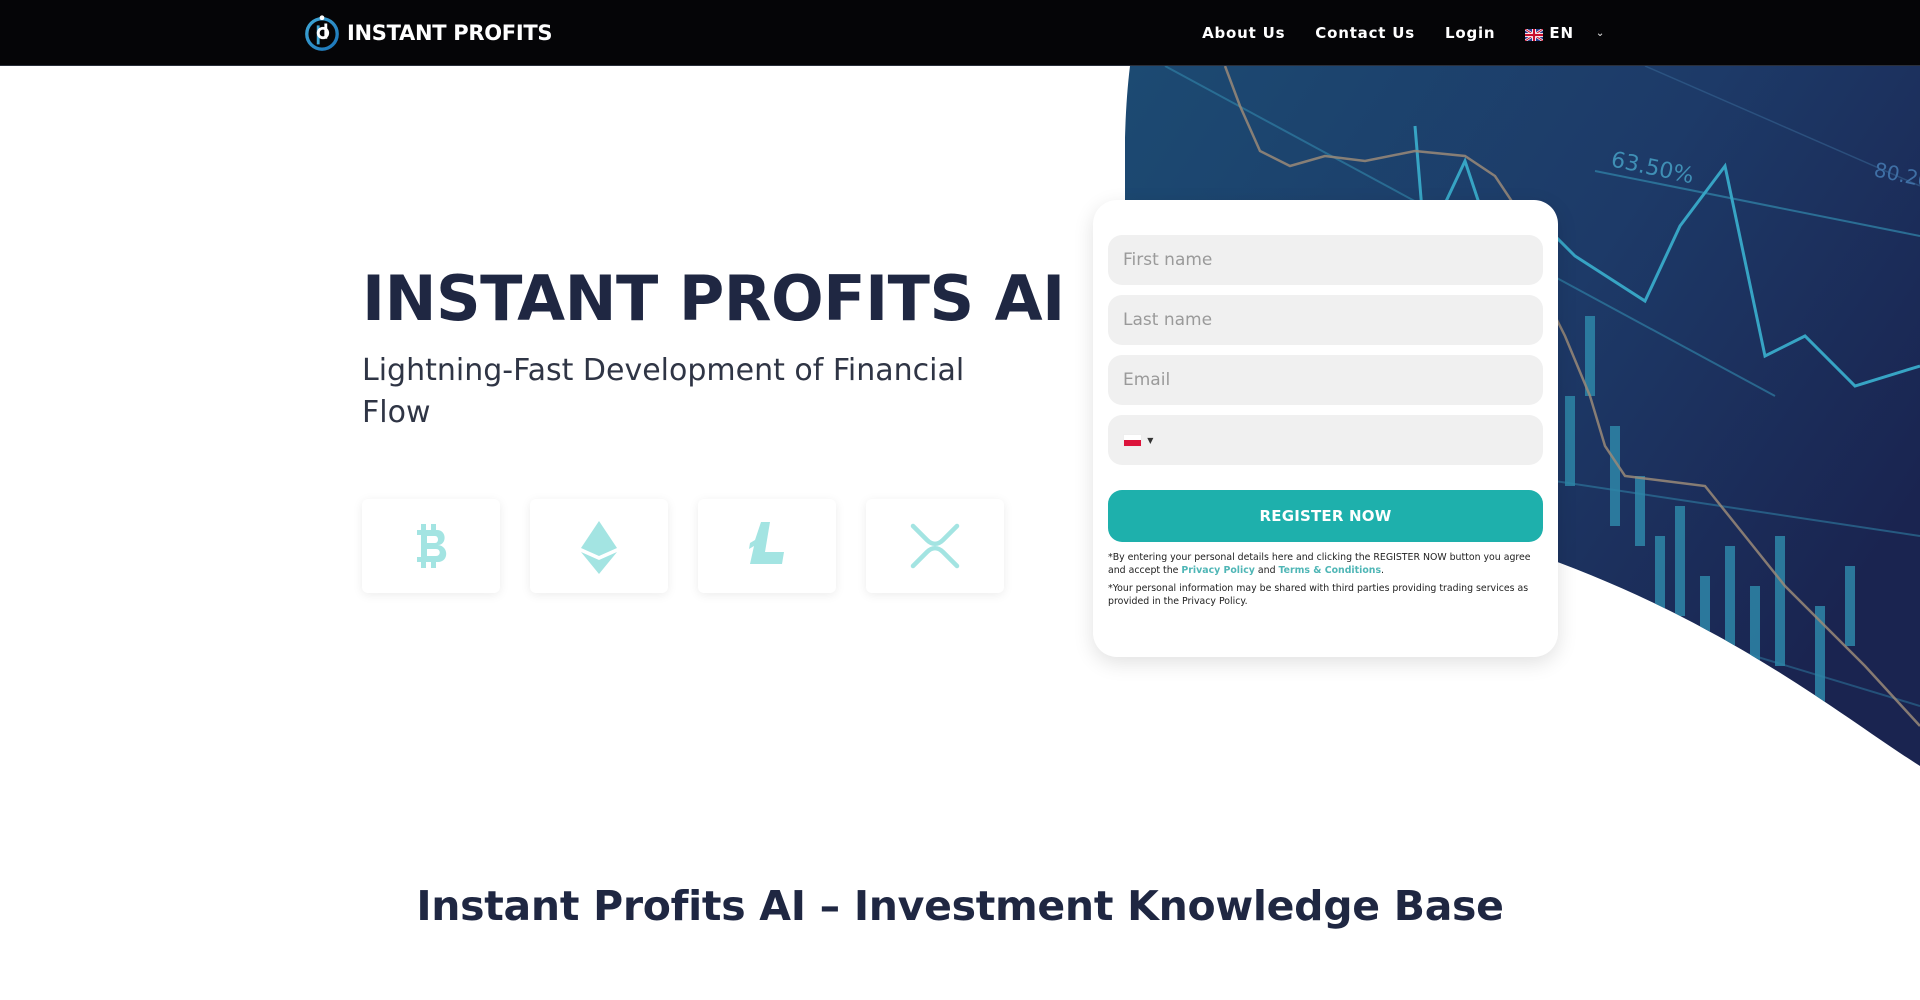  I want to click on email-input, so click(1325, 380).